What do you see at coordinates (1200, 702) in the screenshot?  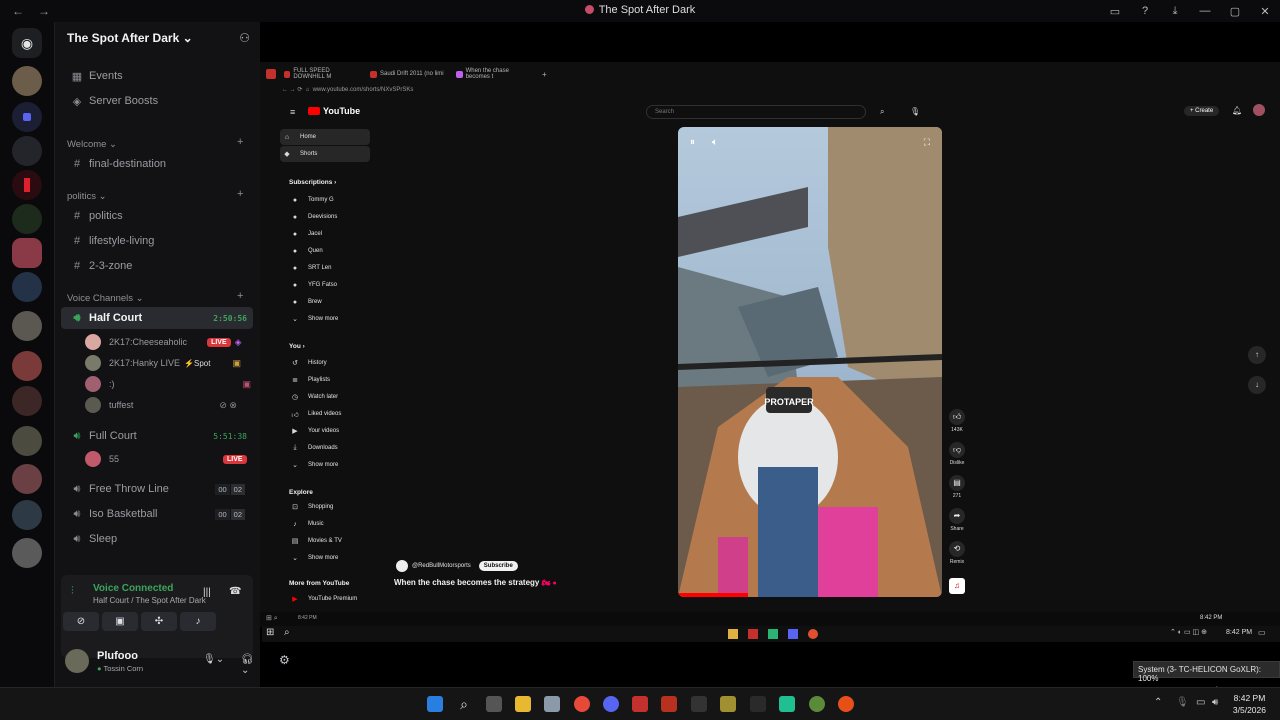 I see `network-icon: ▭` at bounding box center [1200, 702].